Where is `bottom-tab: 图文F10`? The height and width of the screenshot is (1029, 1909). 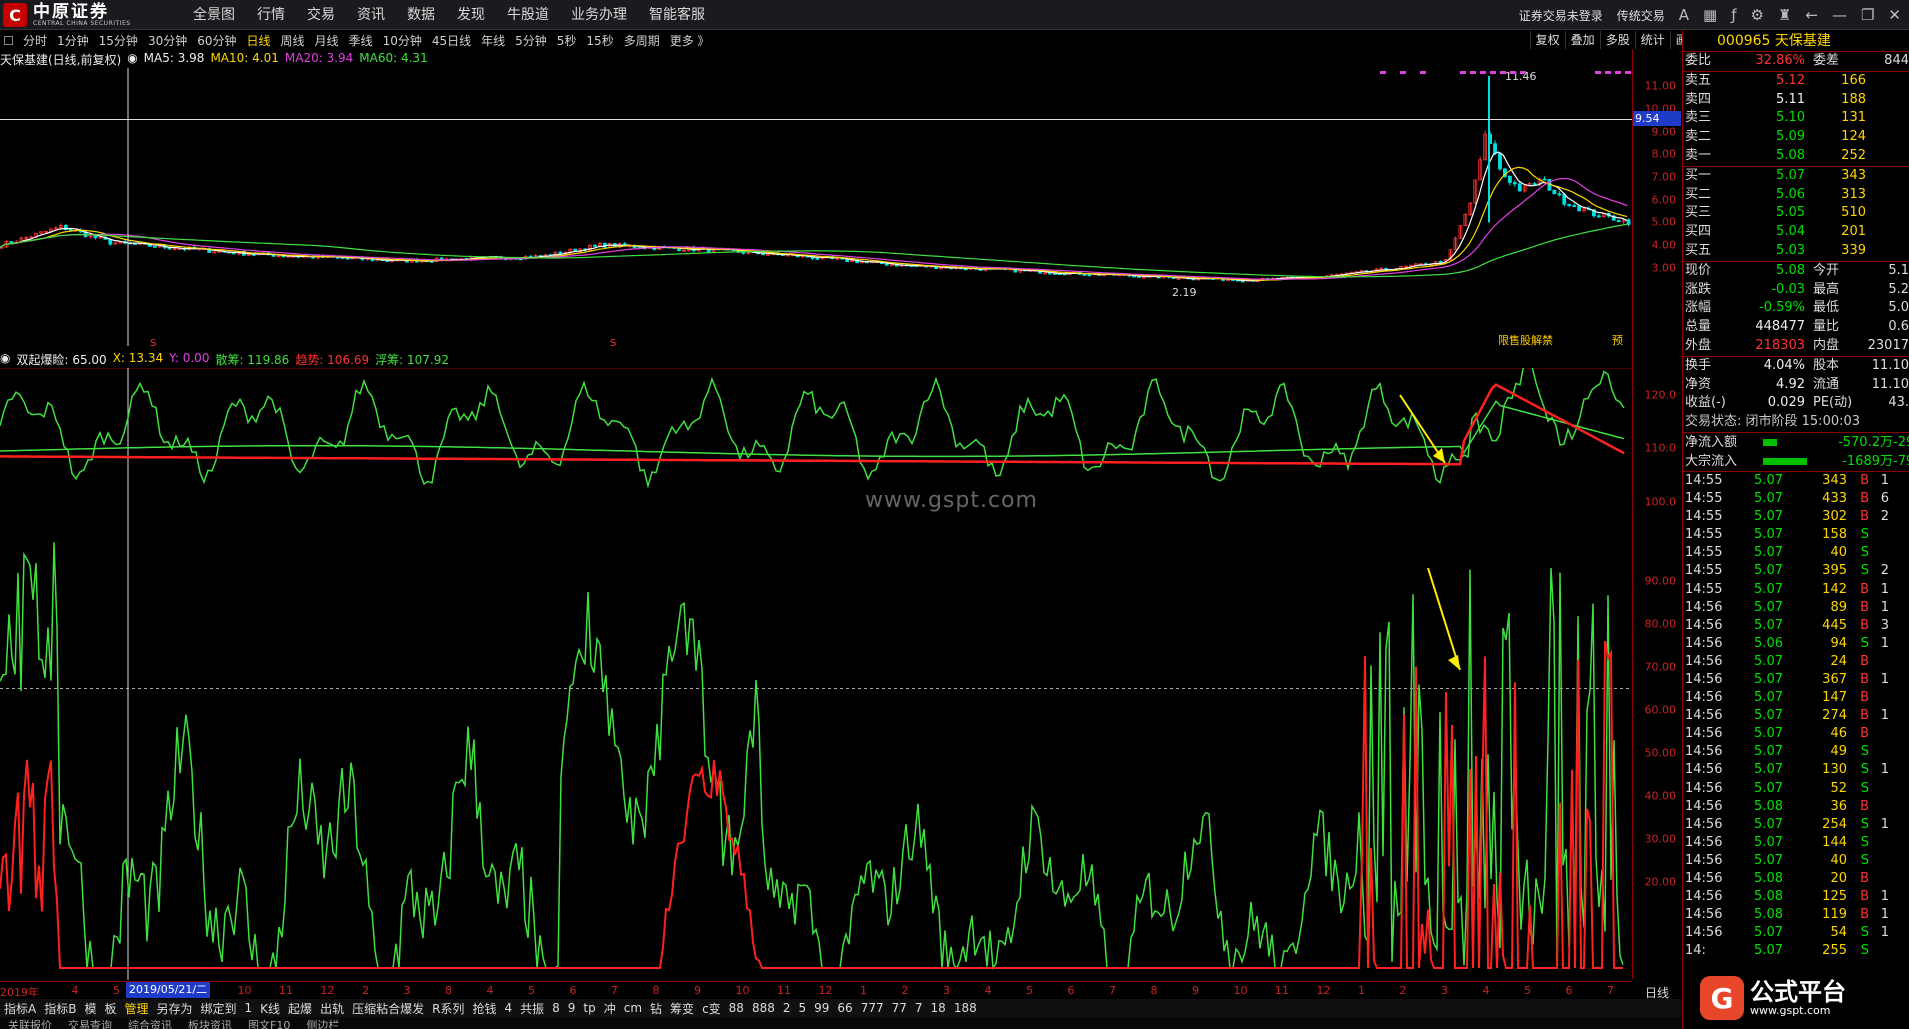 bottom-tab: 图文F10 is located at coordinates (269, 1024).